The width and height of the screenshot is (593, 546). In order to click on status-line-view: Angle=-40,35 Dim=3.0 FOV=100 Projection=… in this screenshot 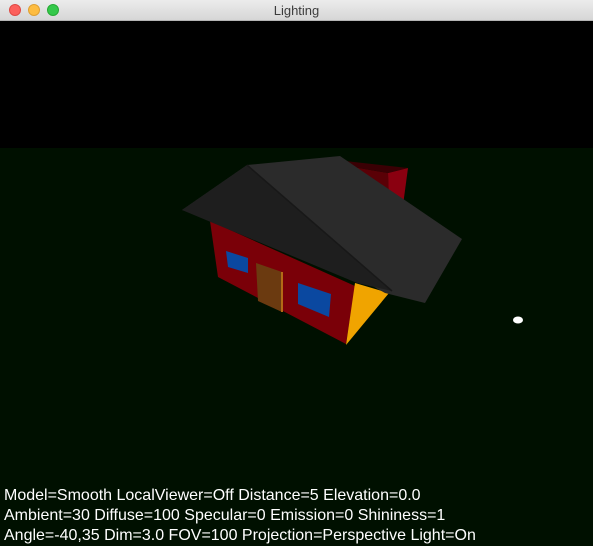, I will do `click(240, 535)`.